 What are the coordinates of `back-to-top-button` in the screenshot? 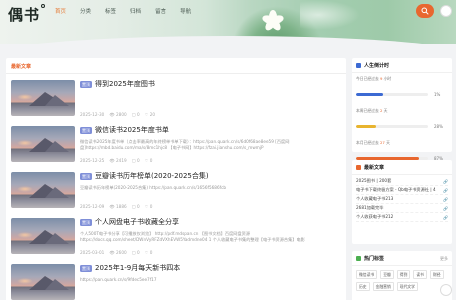 It's located at (446, 290).